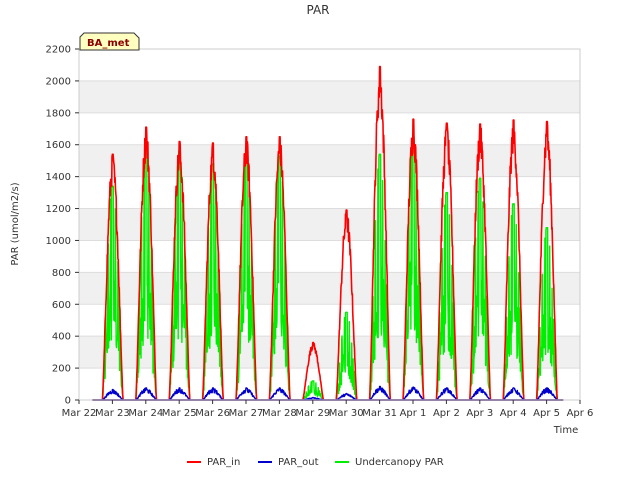  I want to click on x-tick-label: Mar 26, so click(212, 413).